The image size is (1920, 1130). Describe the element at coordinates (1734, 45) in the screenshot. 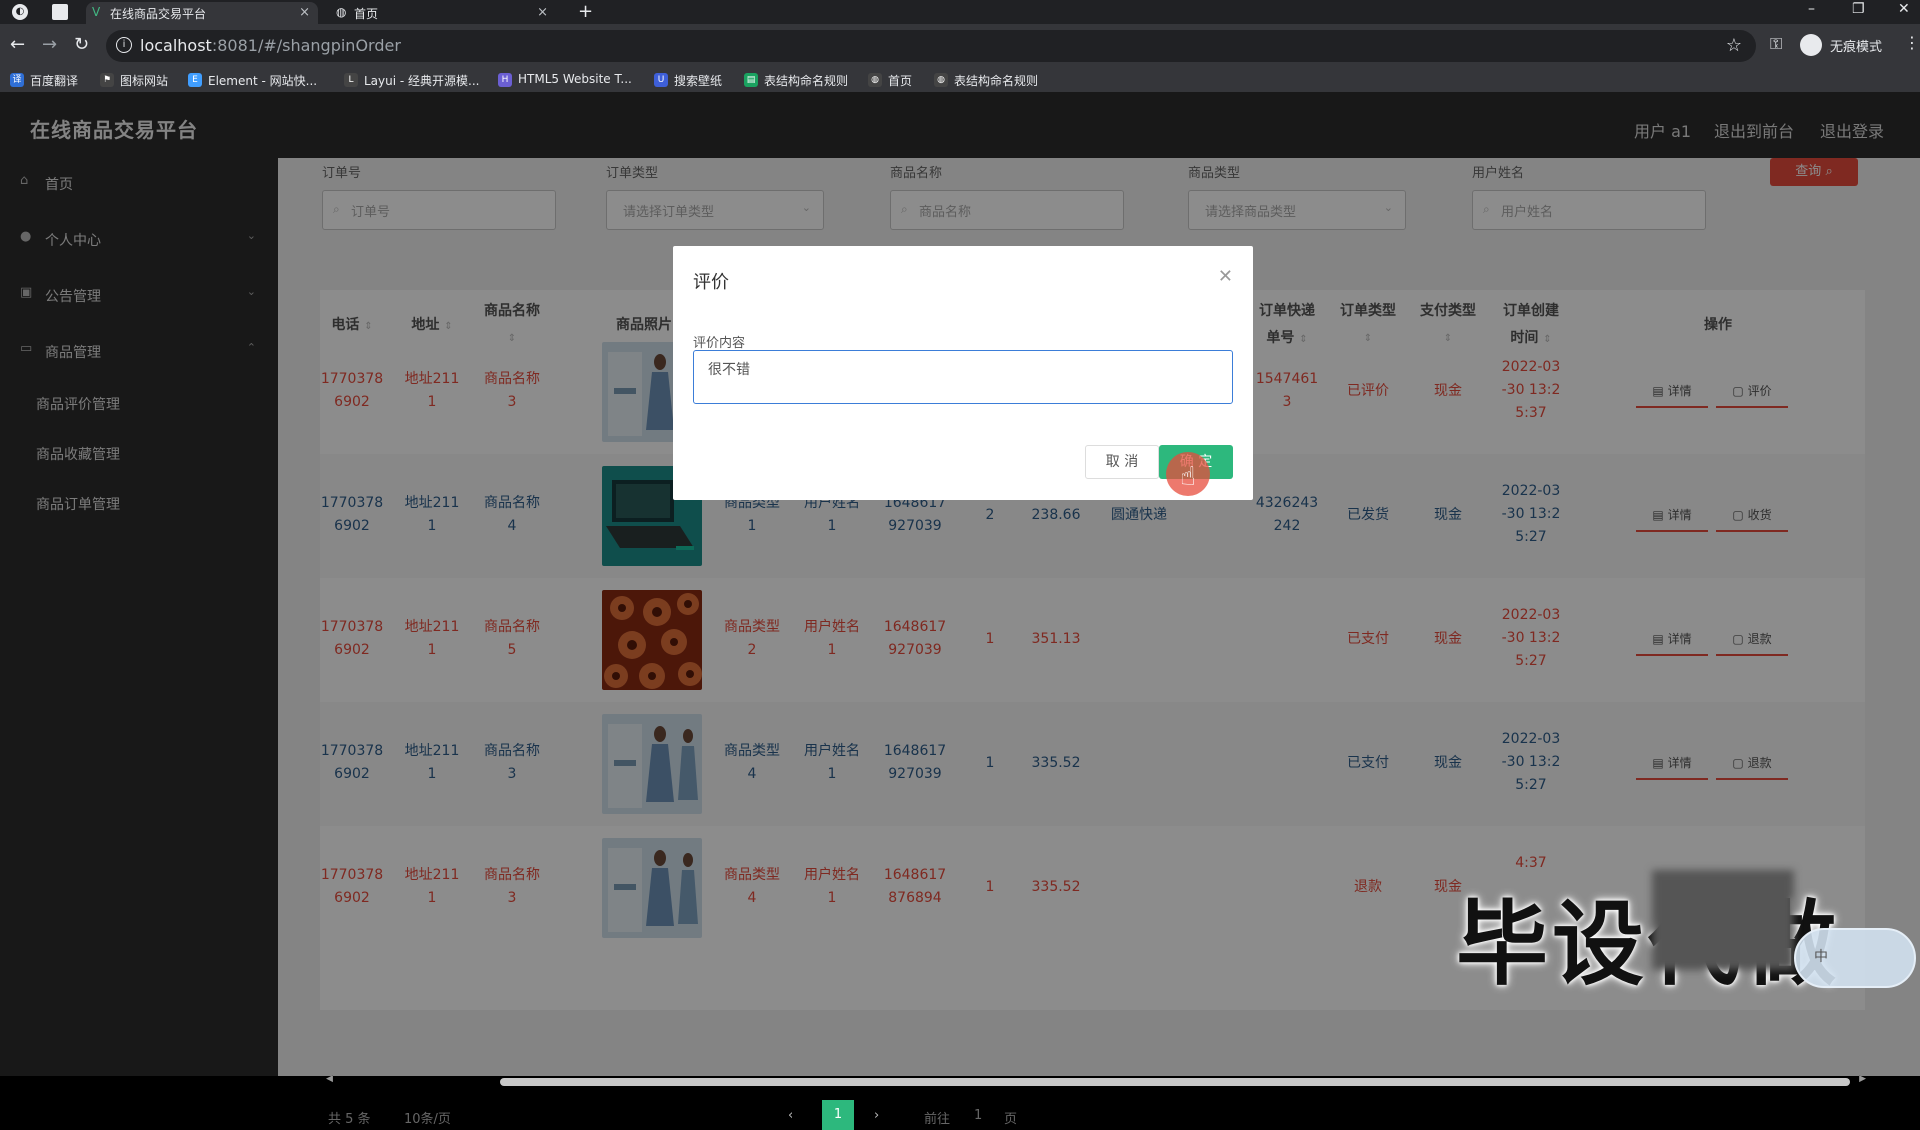

I see `bookmark-star-icon: ☆` at that location.